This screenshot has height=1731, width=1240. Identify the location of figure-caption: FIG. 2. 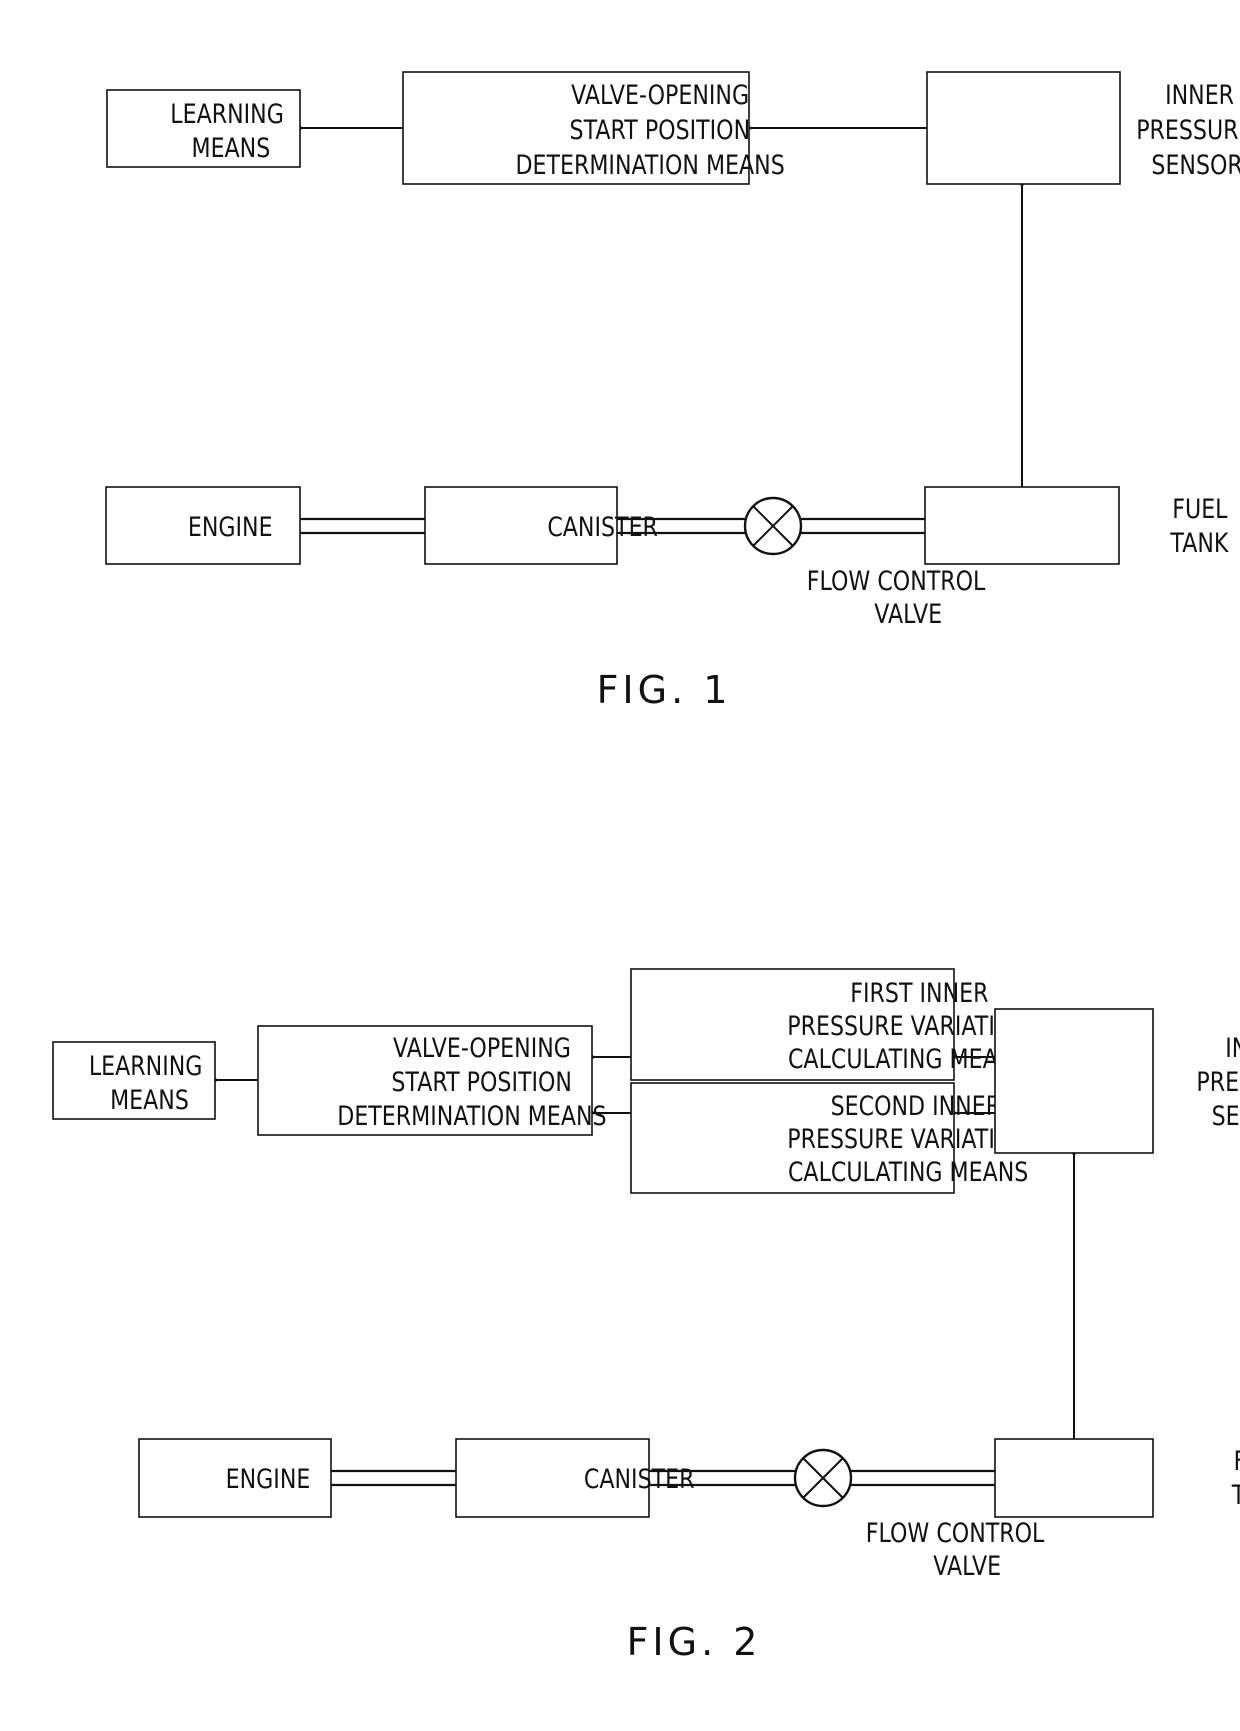
(694, 1642).